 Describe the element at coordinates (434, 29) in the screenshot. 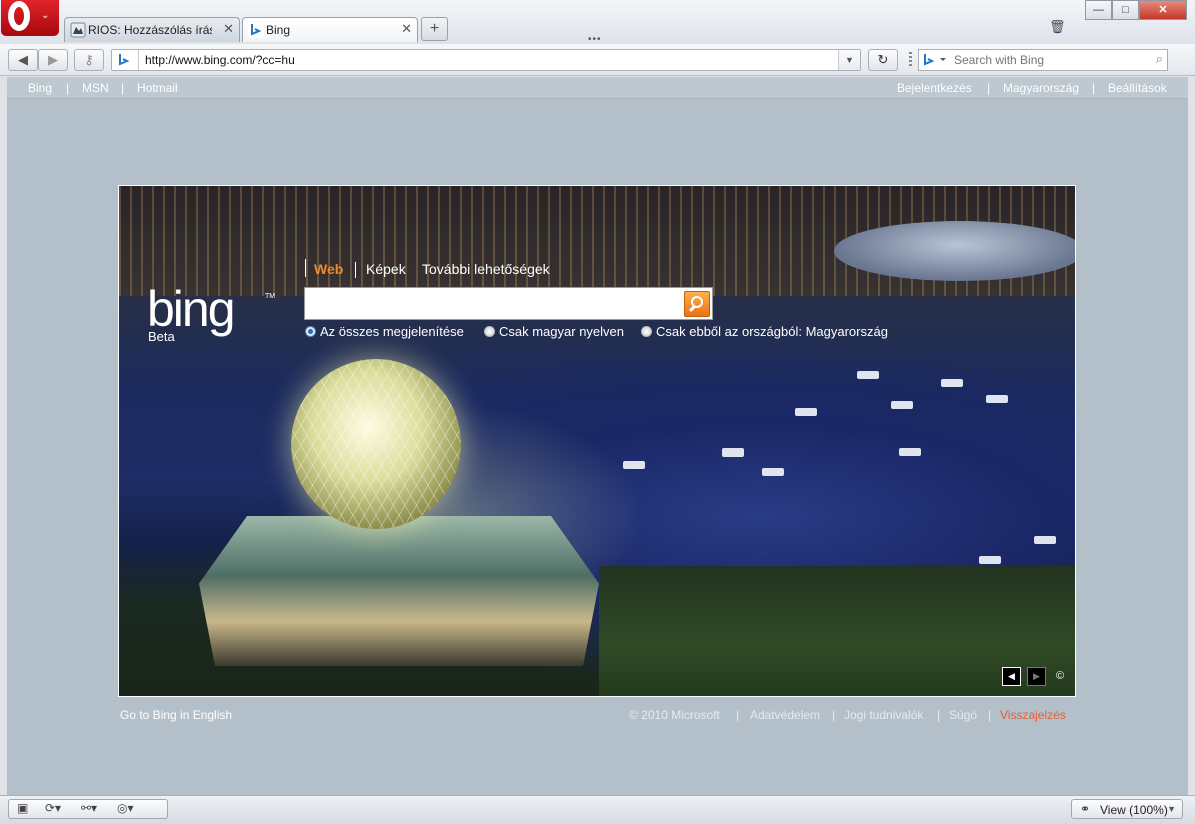

I see `new-tab-button: +` at that location.